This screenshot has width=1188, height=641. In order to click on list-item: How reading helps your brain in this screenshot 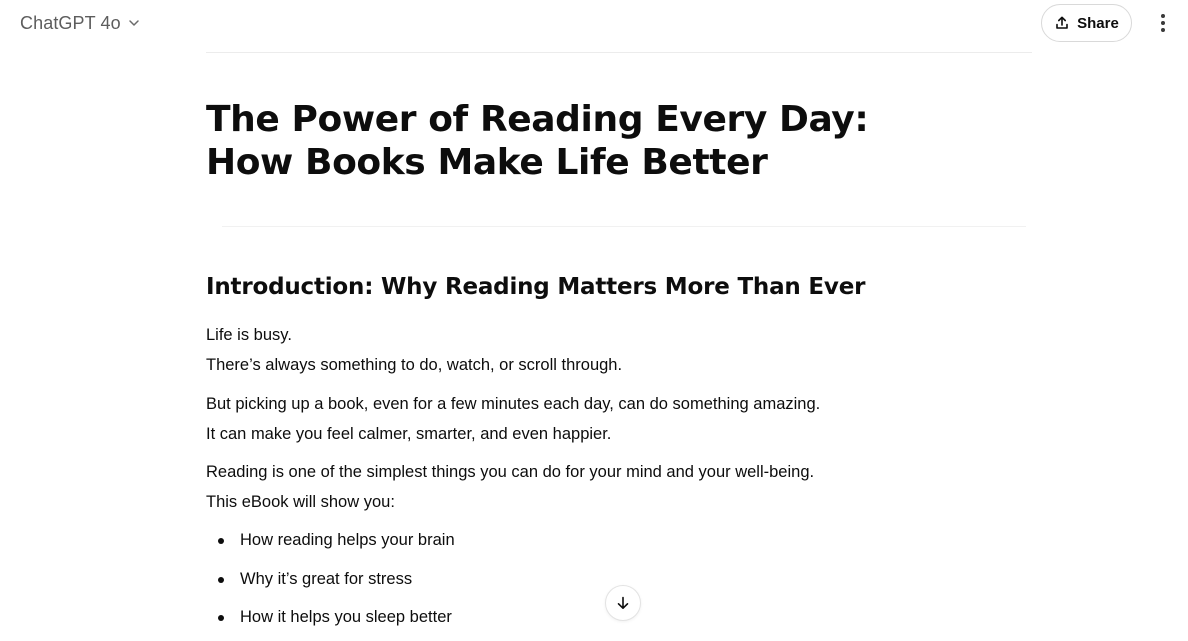, I will do `click(330, 544)`.